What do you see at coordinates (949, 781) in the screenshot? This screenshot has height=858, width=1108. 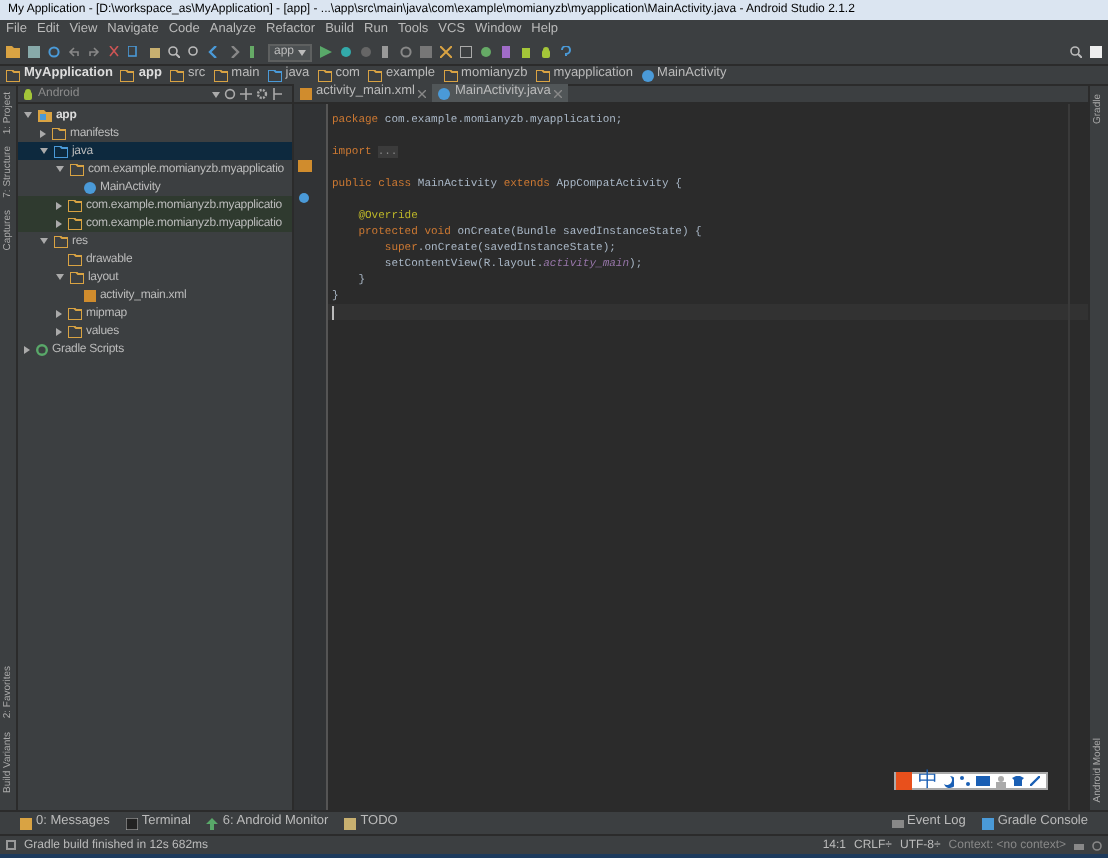 I see `moon-icon` at bounding box center [949, 781].